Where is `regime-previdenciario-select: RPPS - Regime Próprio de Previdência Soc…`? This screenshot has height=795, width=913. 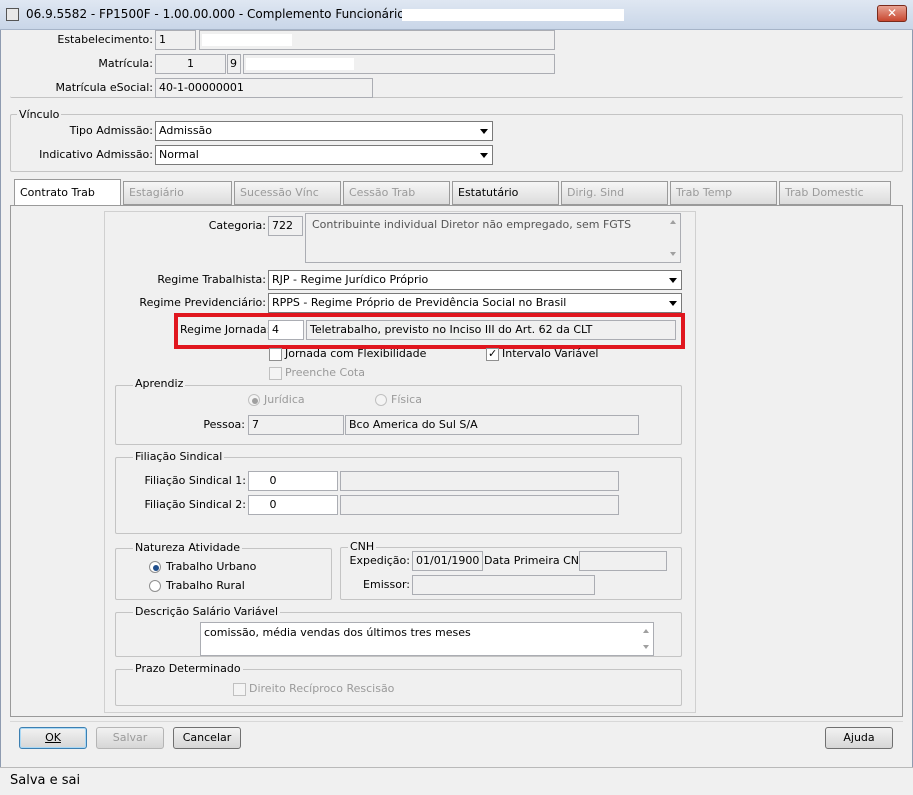
regime-previdenciario-select: RPPS - Regime Próprio de Previdência Soc… is located at coordinates (475, 303).